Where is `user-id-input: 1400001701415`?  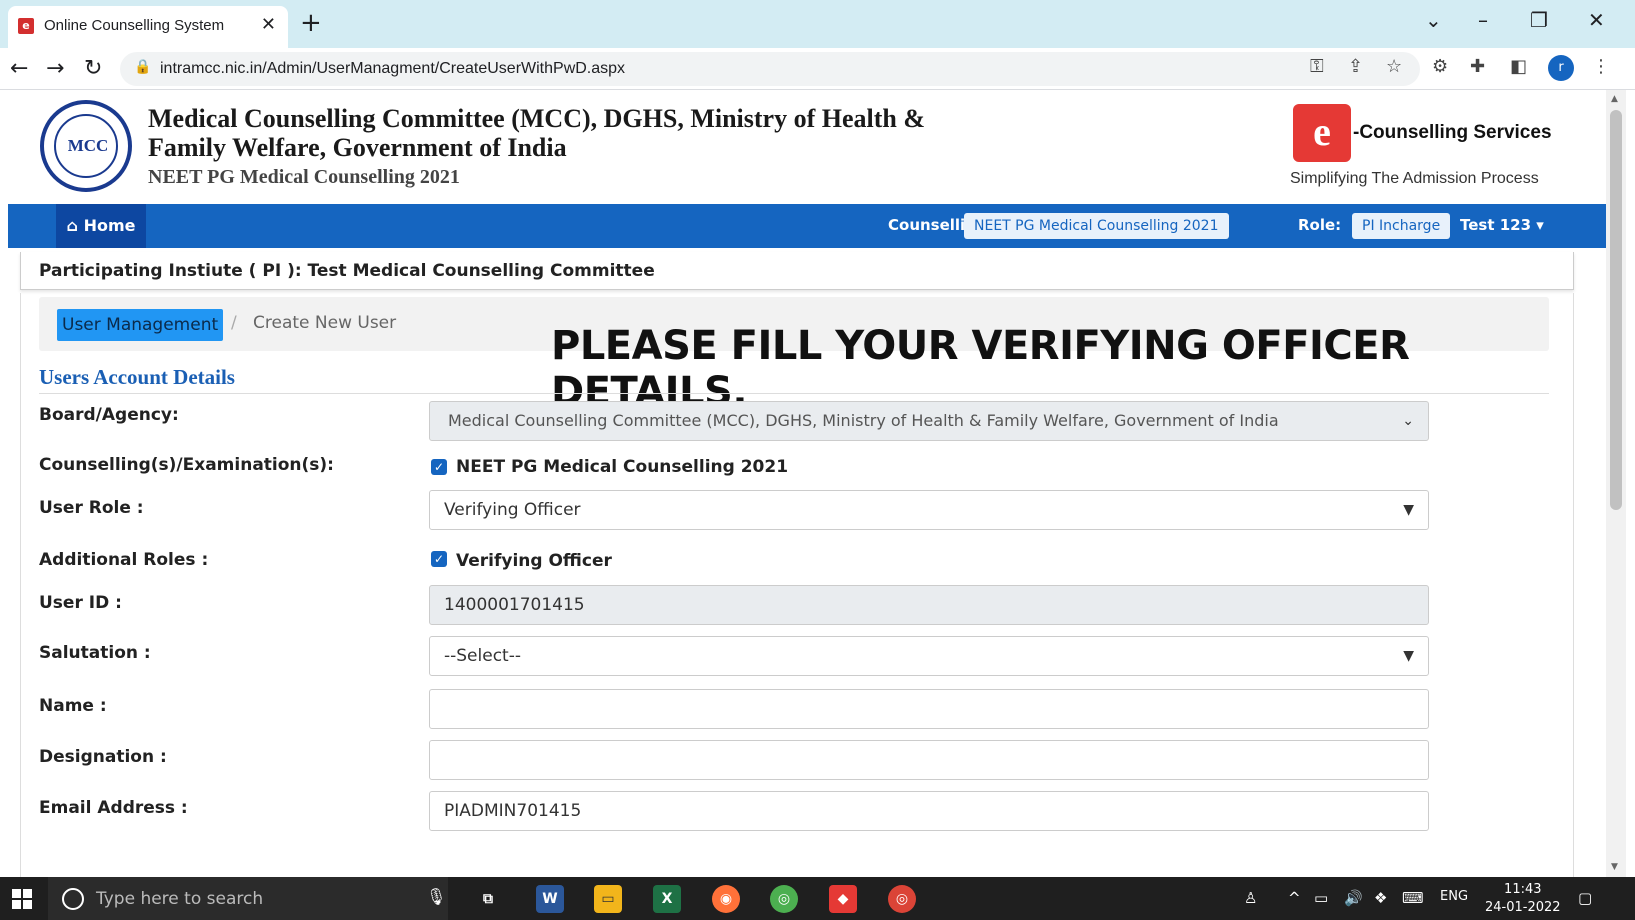
user-id-input: 1400001701415 is located at coordinates (929, 605).